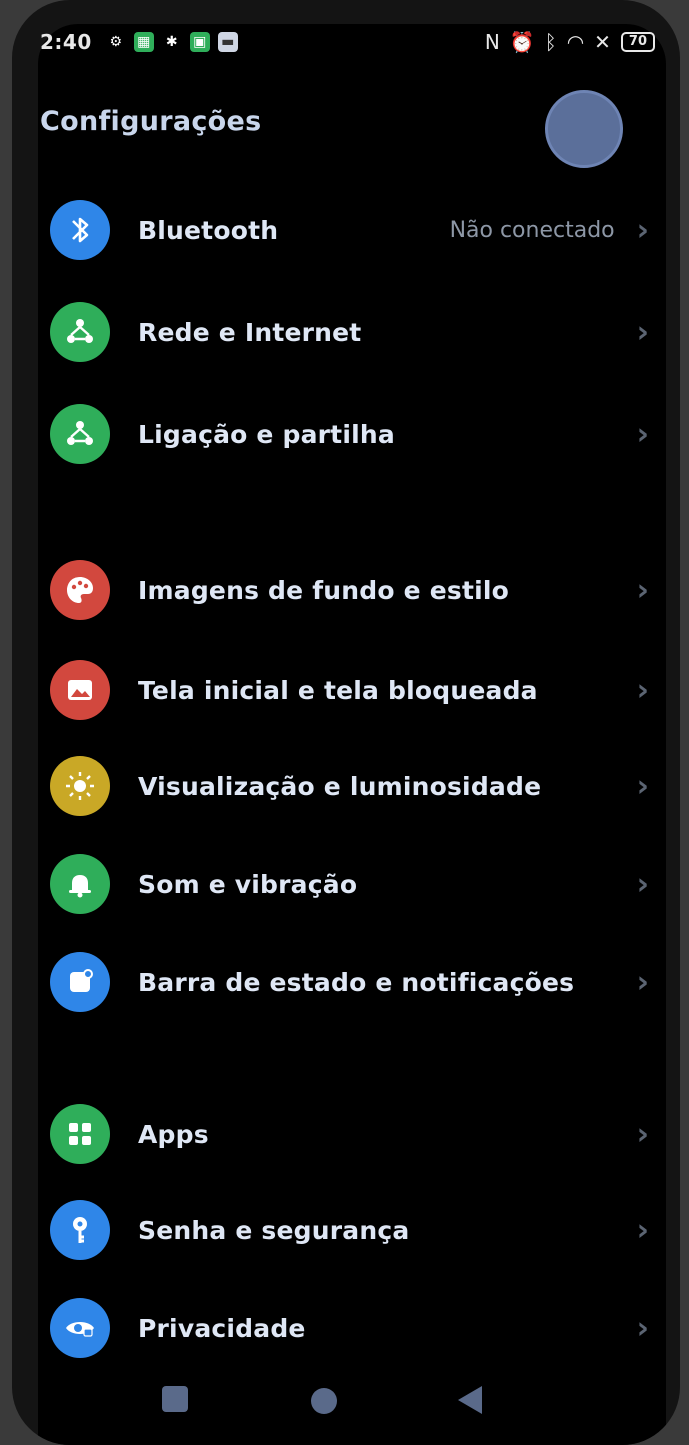 Image resolution: width=689 pixels, height=1445 pixels. What do you see at coordinates (347, 42) in the screenshot?
I see `status-bar: 2:40 ⚙ ▦ ✱ ▣ ▬ N ⏰ ᛒ ◠ ✕ 70` at bounding box center [347, 42].